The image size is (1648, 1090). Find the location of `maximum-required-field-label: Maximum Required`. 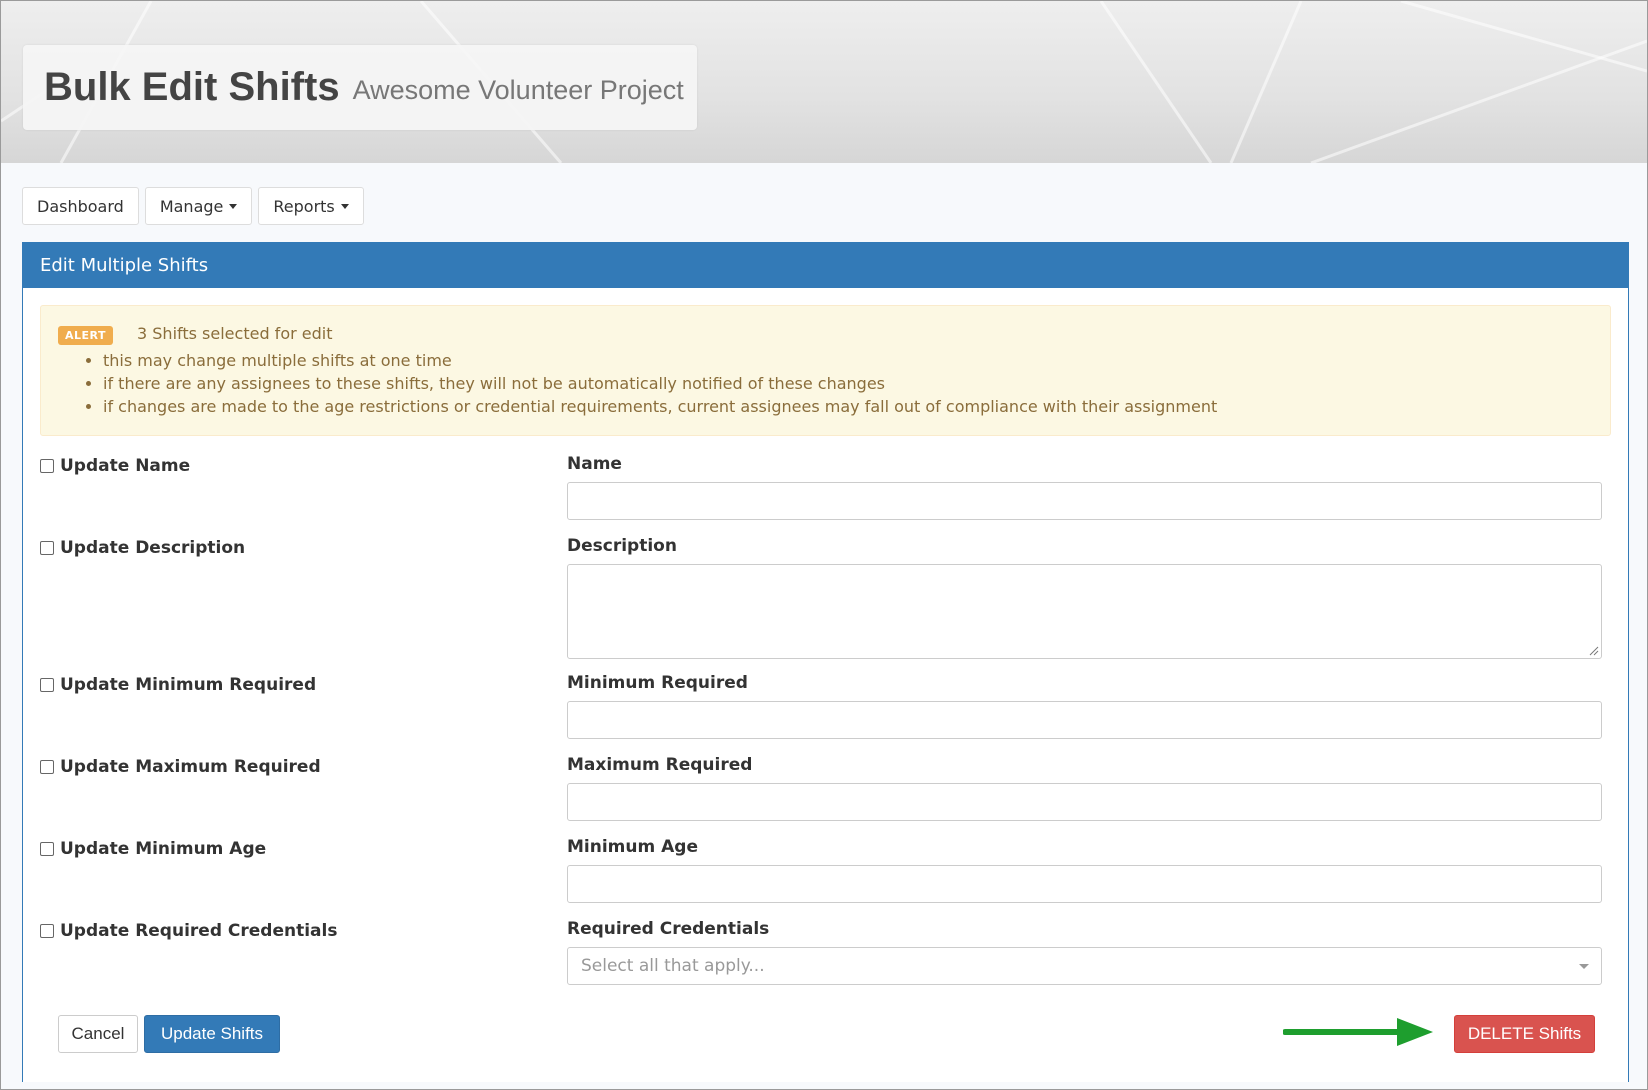

maximum-required-field-label: Maximum Required is located at coordinates (660, 765).